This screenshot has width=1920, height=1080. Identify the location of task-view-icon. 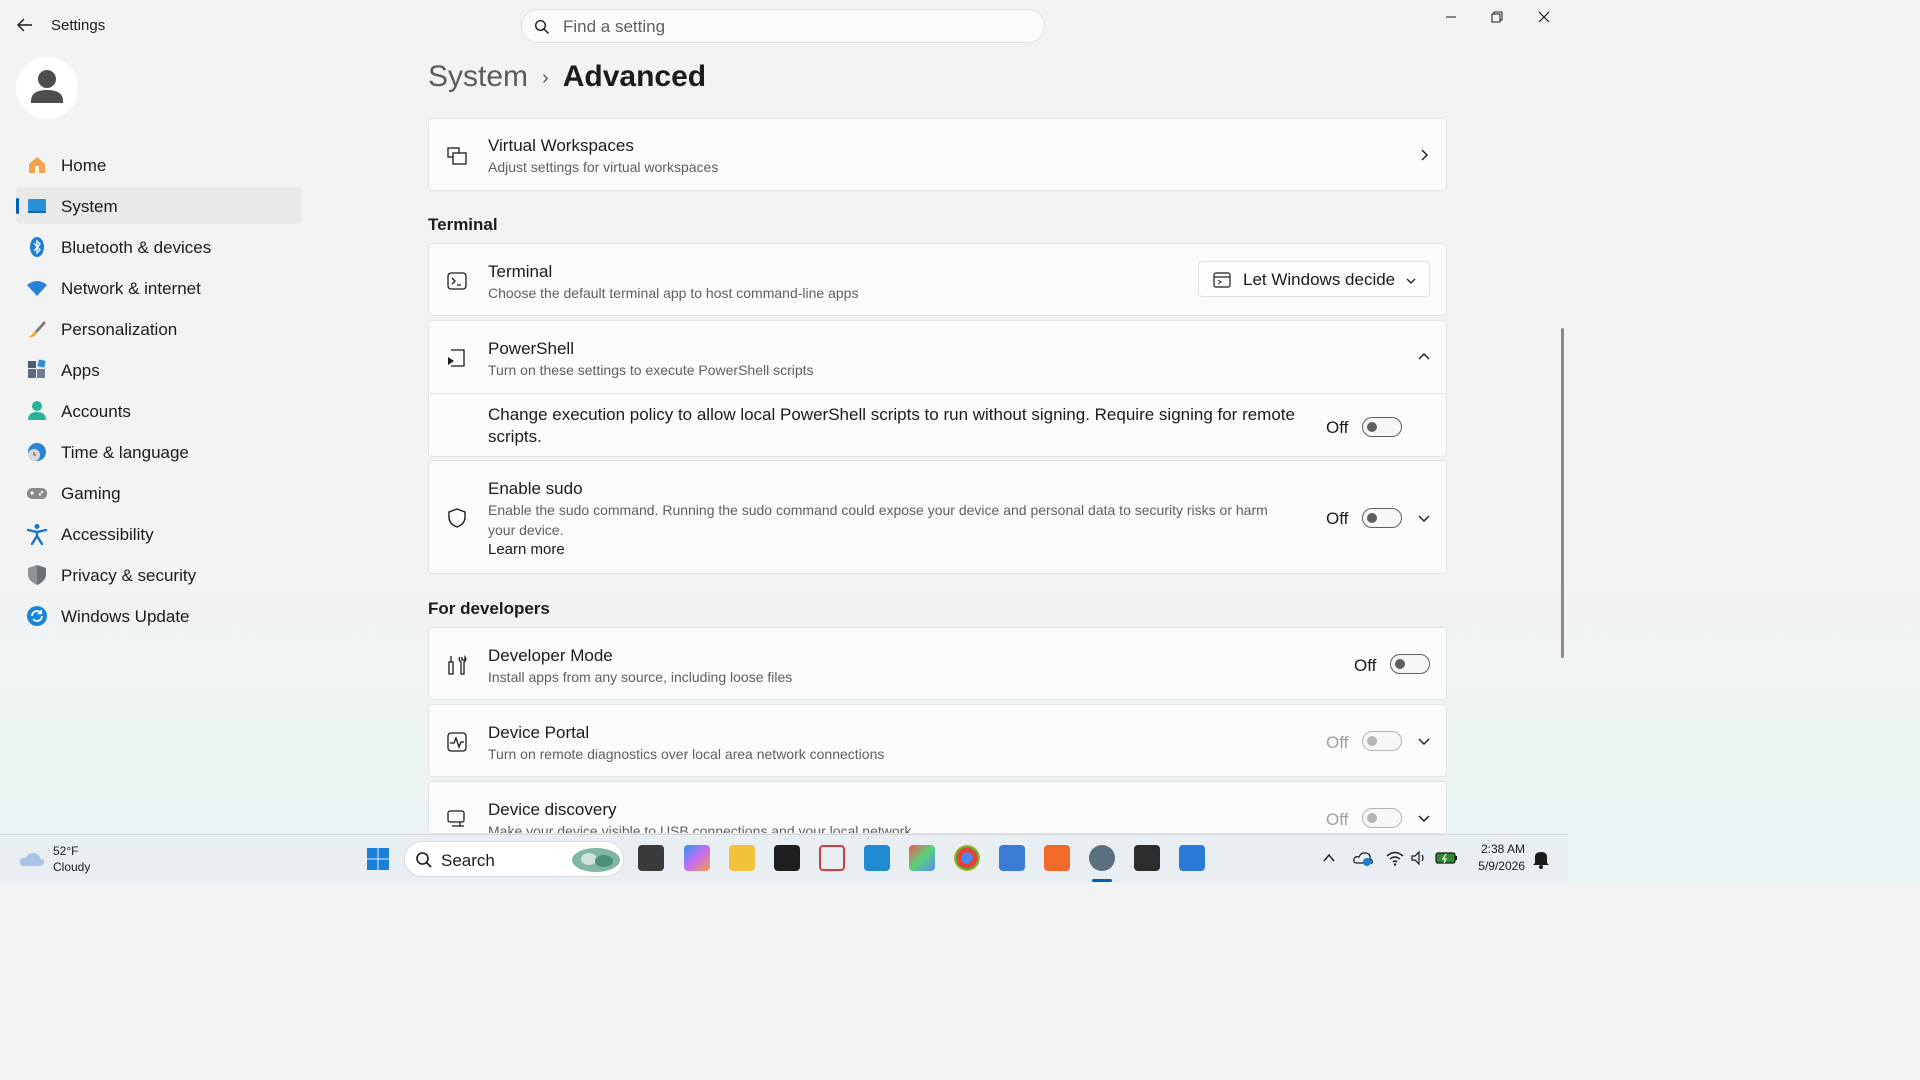
(651, 858).